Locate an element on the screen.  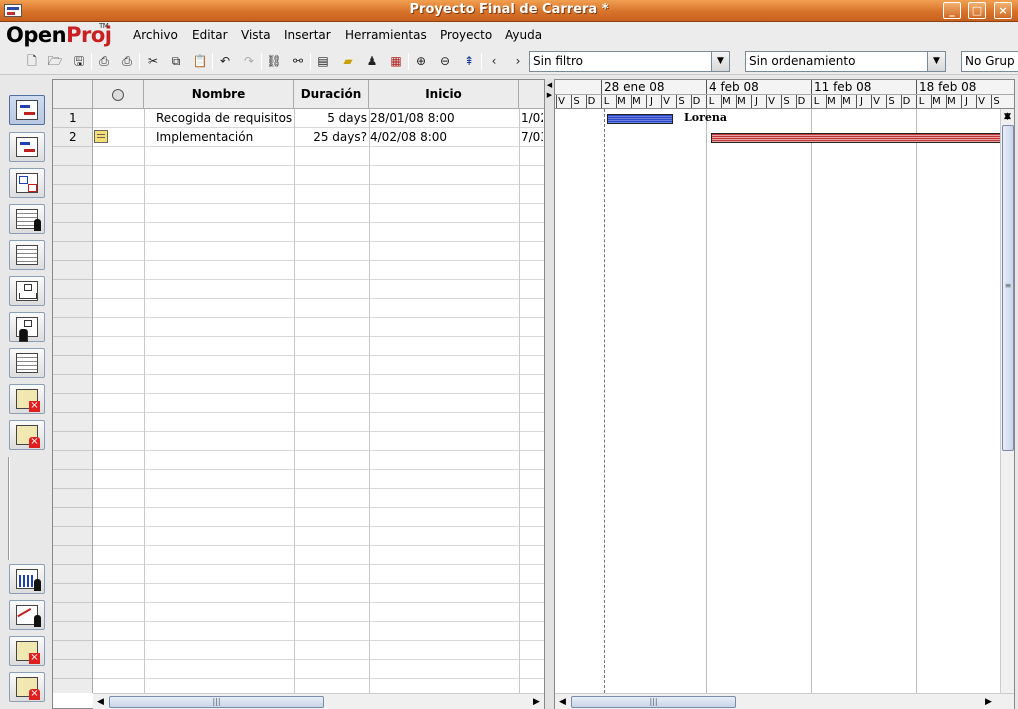
wbs-view-button is located at coordinates (27, 291).